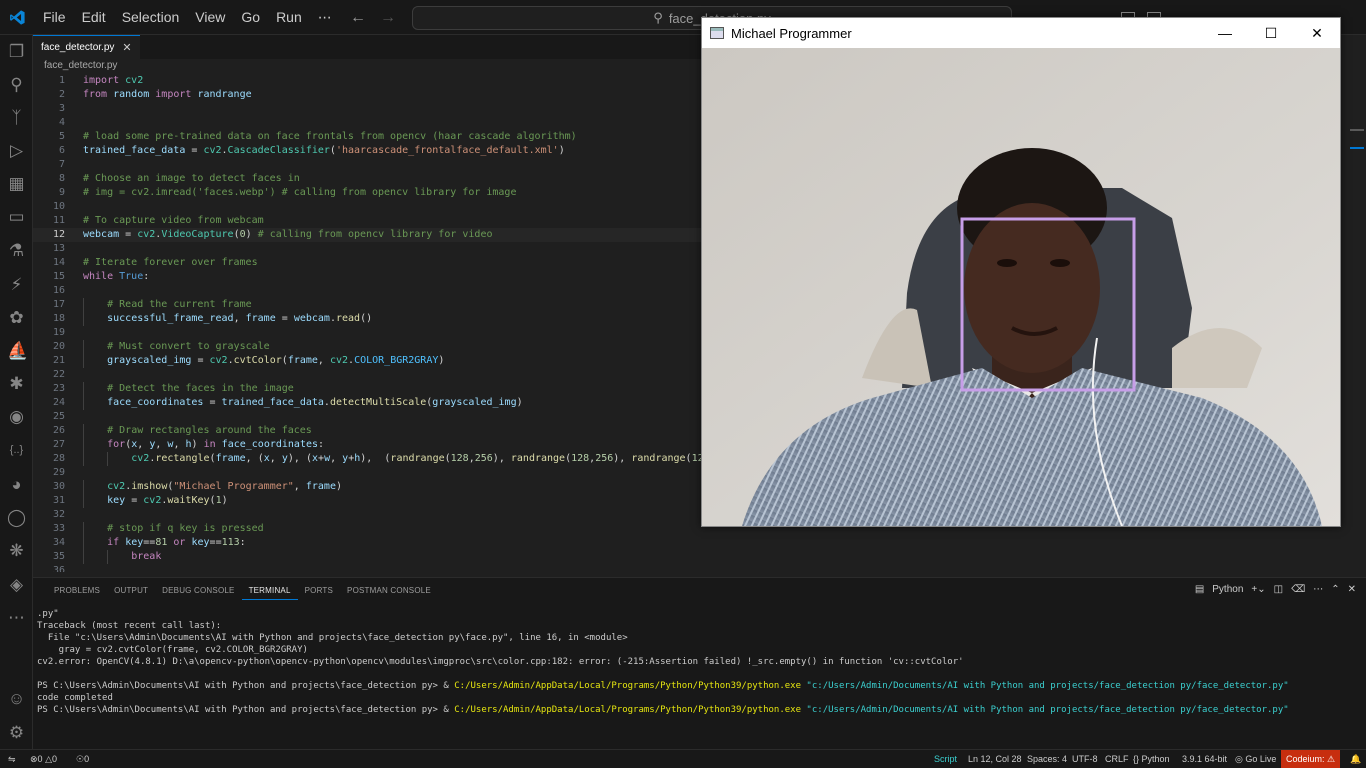  Describe the element at coordinates (1357, 314) in the screenshot. I see `editor-scrollbar` at that location.